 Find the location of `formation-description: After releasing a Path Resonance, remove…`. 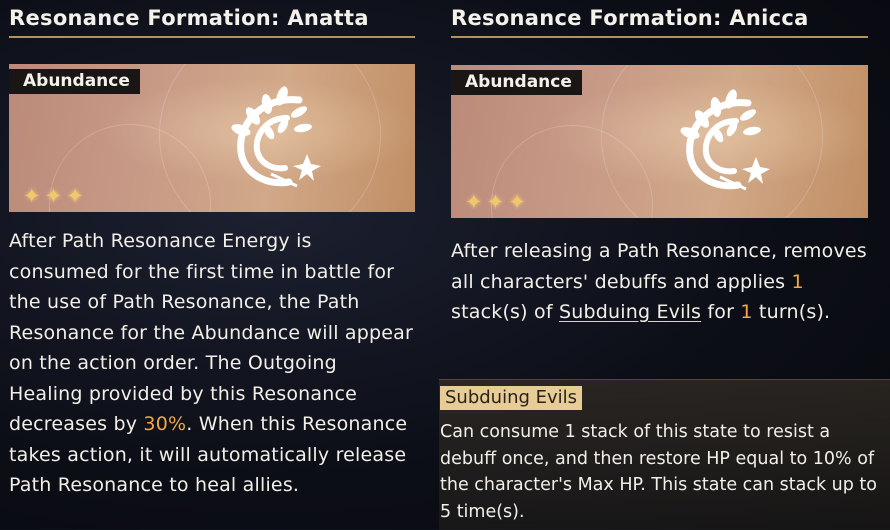

formation-description: After releasing a Path Resonance, remove… is located at coordinates (666, 282).